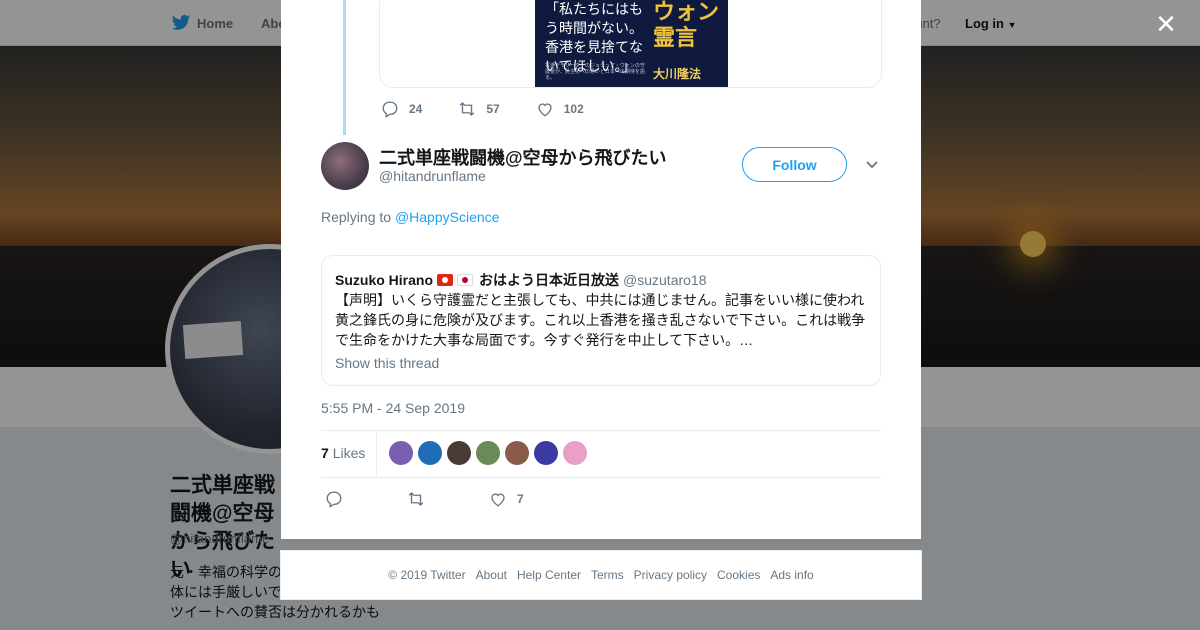  What do you see at coordinates (387, 363) in the screenshot?
I see `show-thread-link: Show this thread` at bounding box center [387, 363].